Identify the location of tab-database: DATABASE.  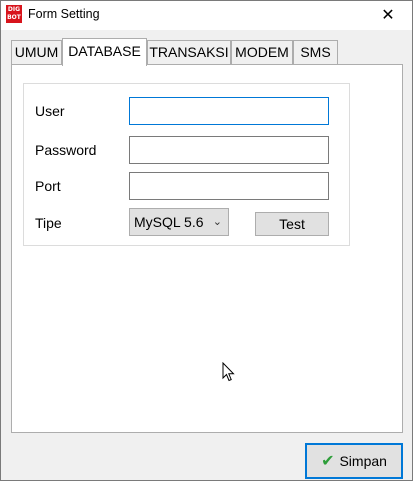
(104, 52).